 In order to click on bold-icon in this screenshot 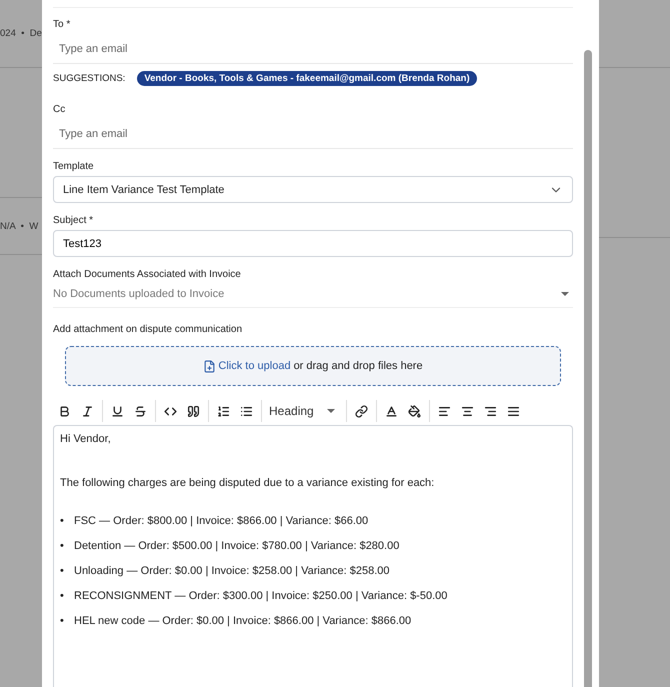, I will do `click(64, 411)`.